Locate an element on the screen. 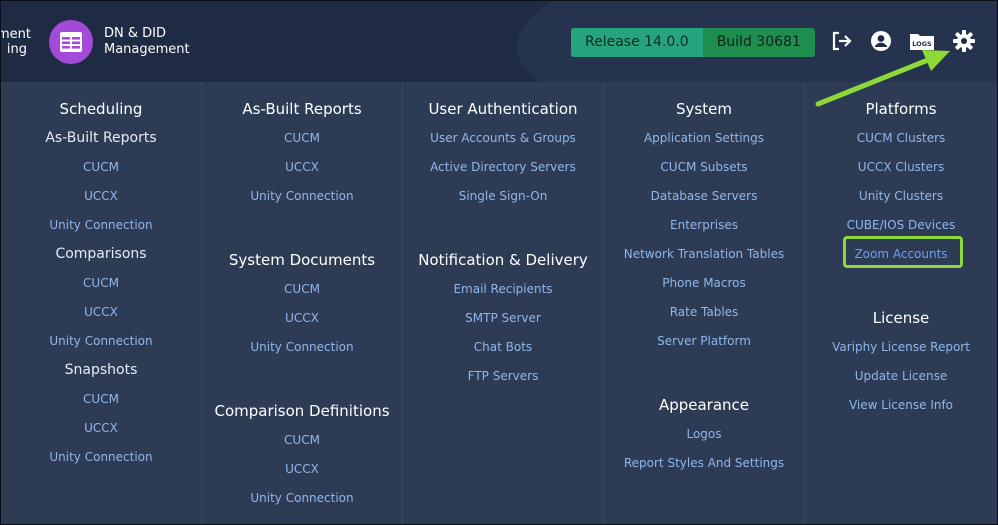 The width and height of the screenshot is (998, 525). link-phone-macros: Phone Macros is located at coordinates (704, 283).